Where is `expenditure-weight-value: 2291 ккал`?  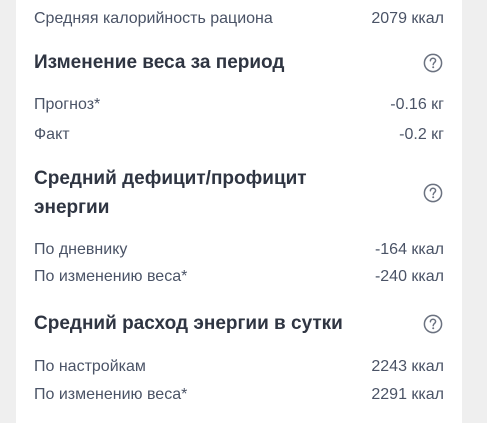 expenditure-weight-value: 2291 ккал is located at coordinates (407, 394).